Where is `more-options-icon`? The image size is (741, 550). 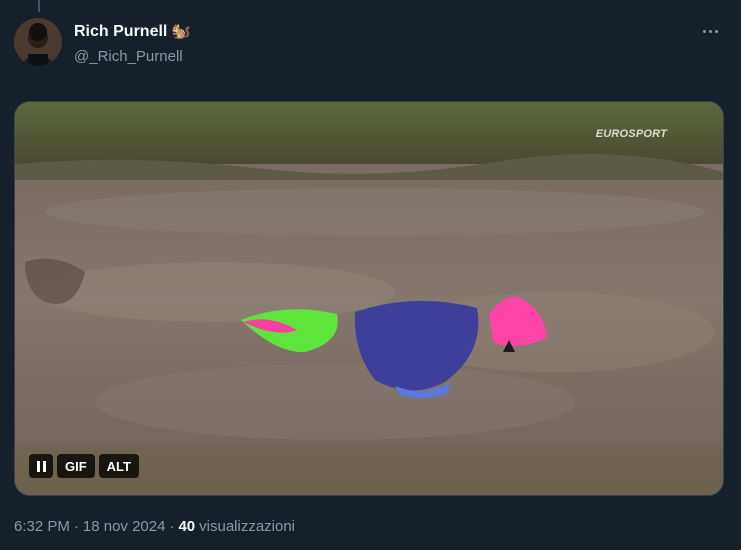 more-options-icon is located at coordinates (710, 31).